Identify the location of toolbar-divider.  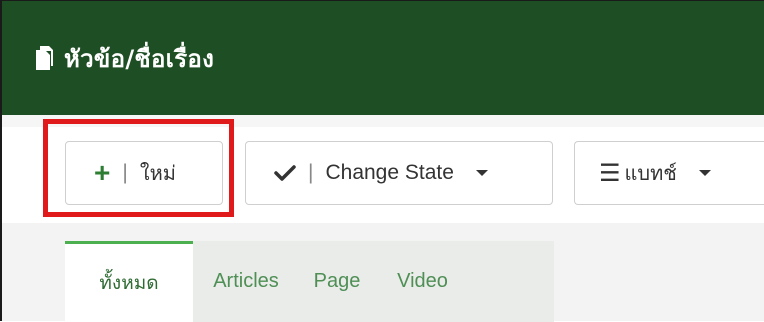
(383, 121).